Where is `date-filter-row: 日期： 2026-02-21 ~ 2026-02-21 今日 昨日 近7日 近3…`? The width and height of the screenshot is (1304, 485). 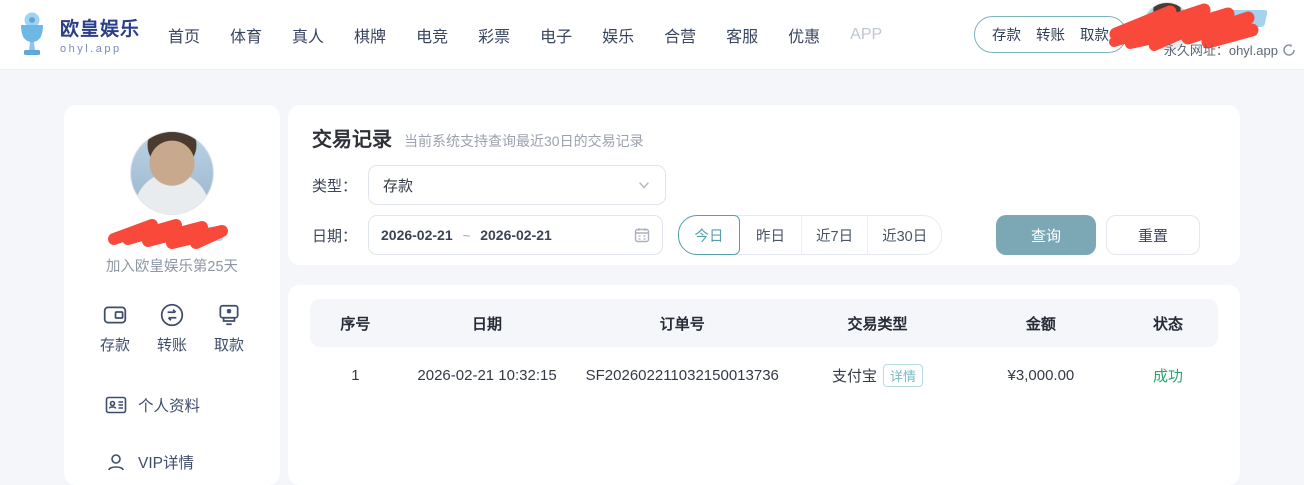
date-filter-row: 日期： 2026-02-21 ~ 2026-02-21 今日 昨日 近7日 近3… is located at coordinates (764, 235).